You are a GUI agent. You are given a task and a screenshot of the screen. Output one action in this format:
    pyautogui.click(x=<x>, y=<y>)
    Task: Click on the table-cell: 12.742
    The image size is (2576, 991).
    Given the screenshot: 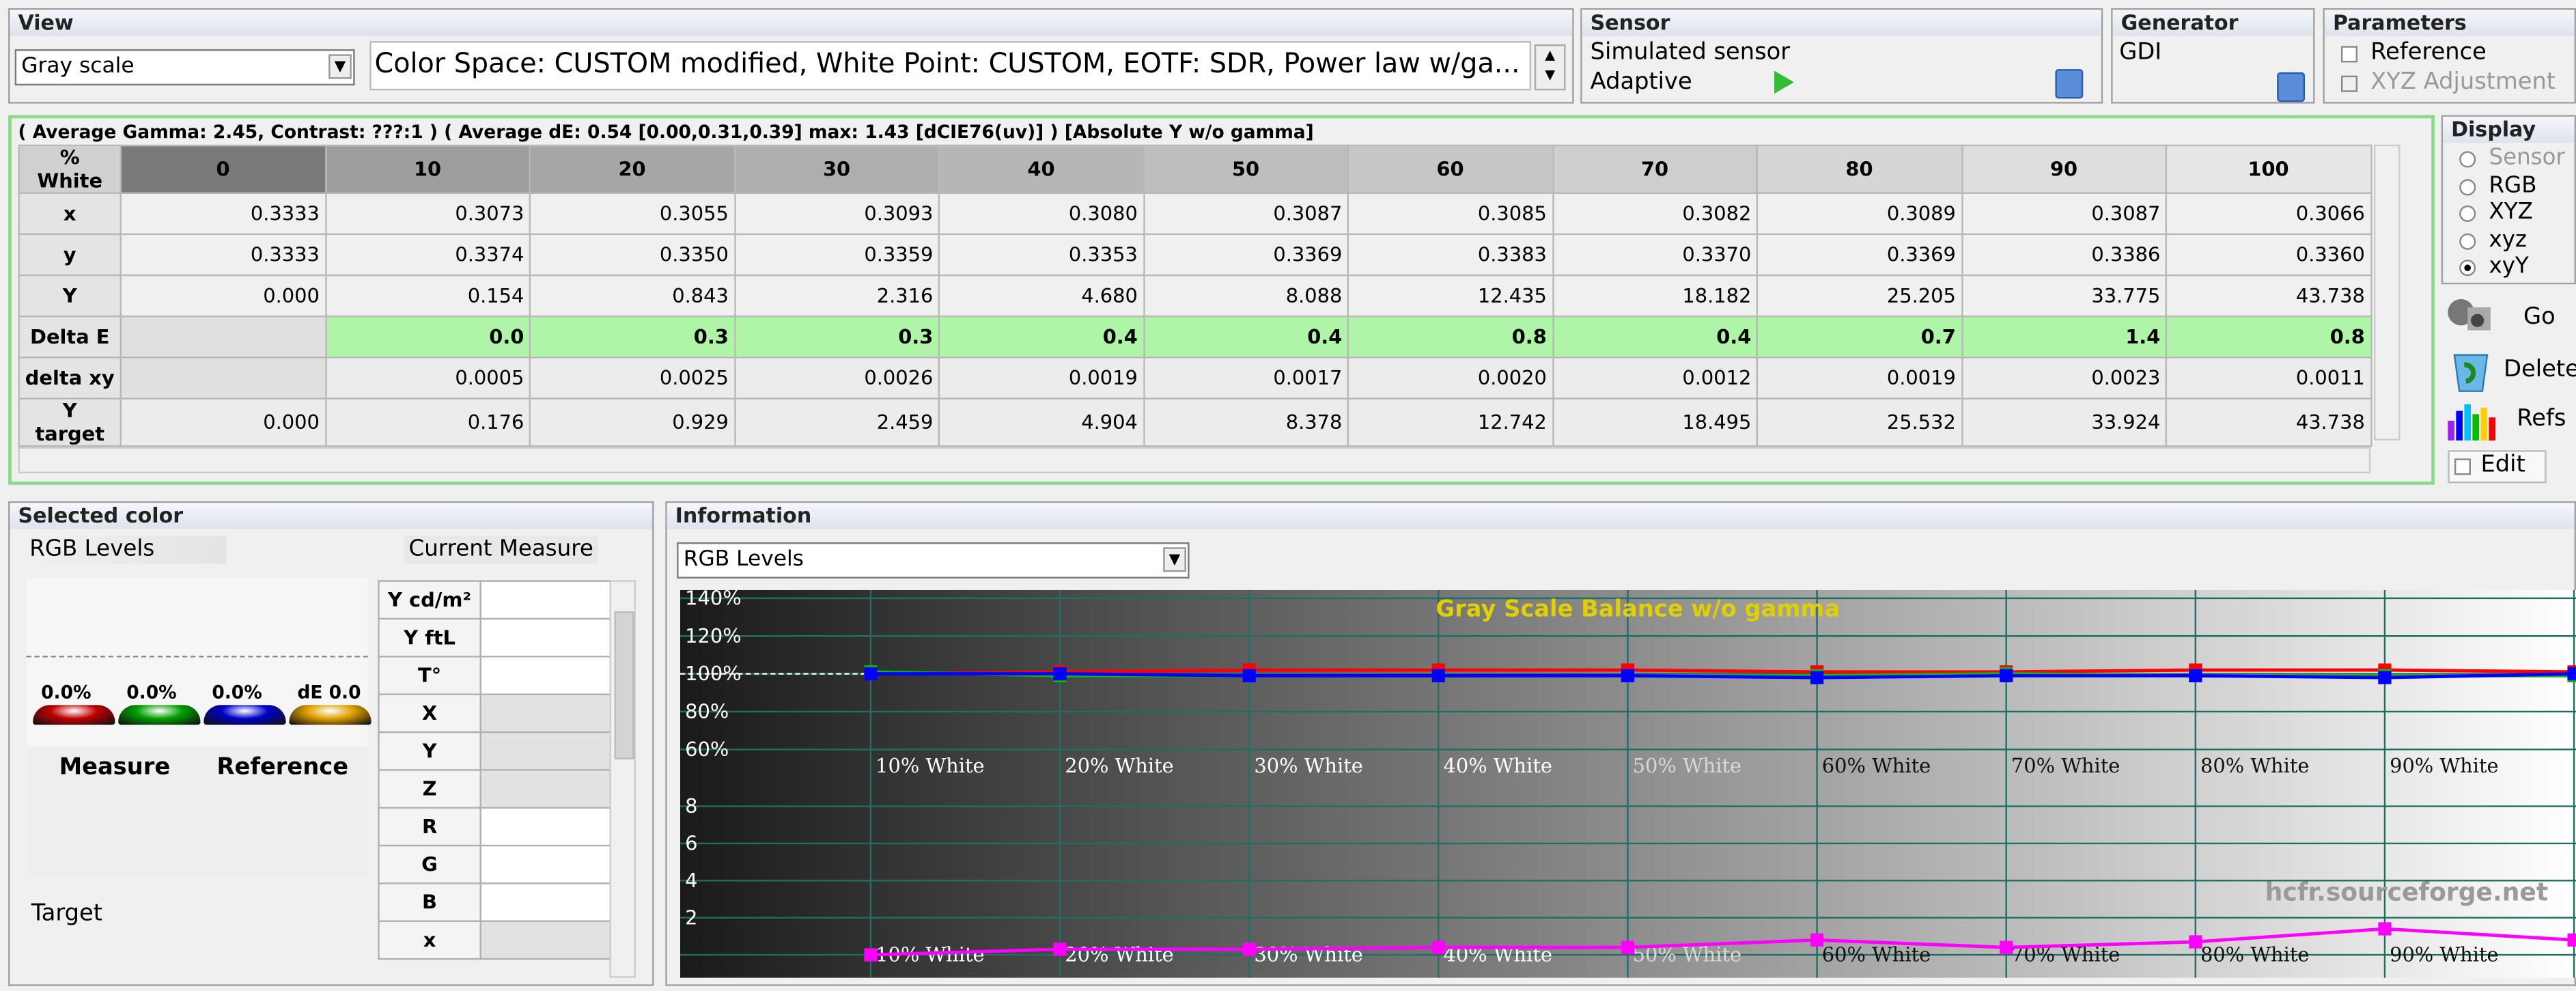 What is the action you would take?
    pyautogui.click(x=1450, y=422)
    